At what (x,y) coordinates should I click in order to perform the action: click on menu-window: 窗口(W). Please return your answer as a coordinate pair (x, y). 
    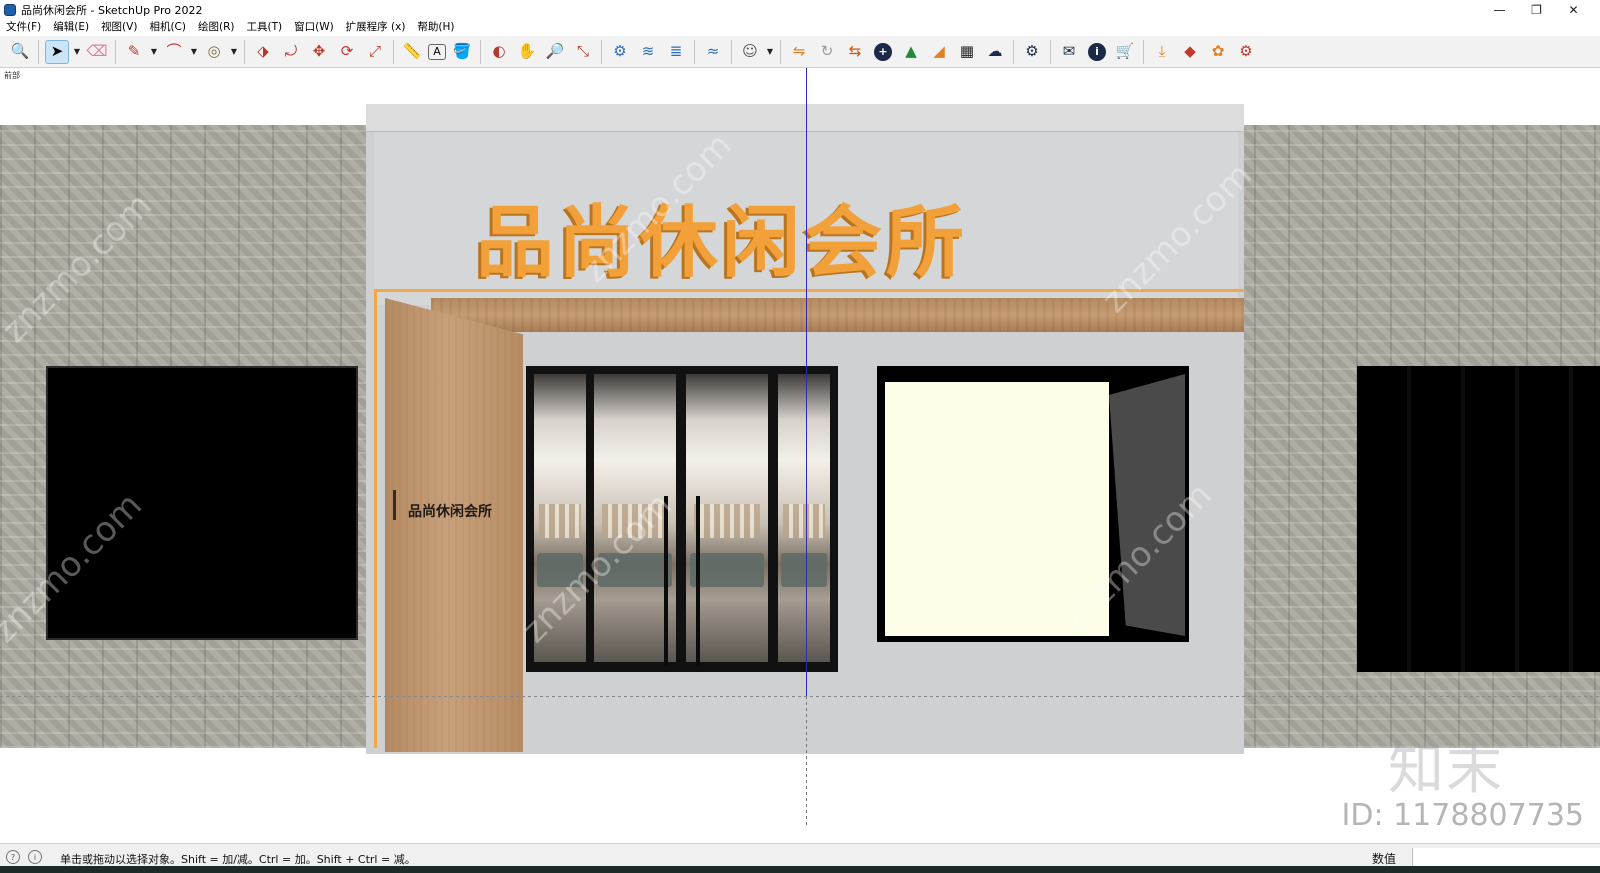
    Looking at the image, I should click on (314, 27).